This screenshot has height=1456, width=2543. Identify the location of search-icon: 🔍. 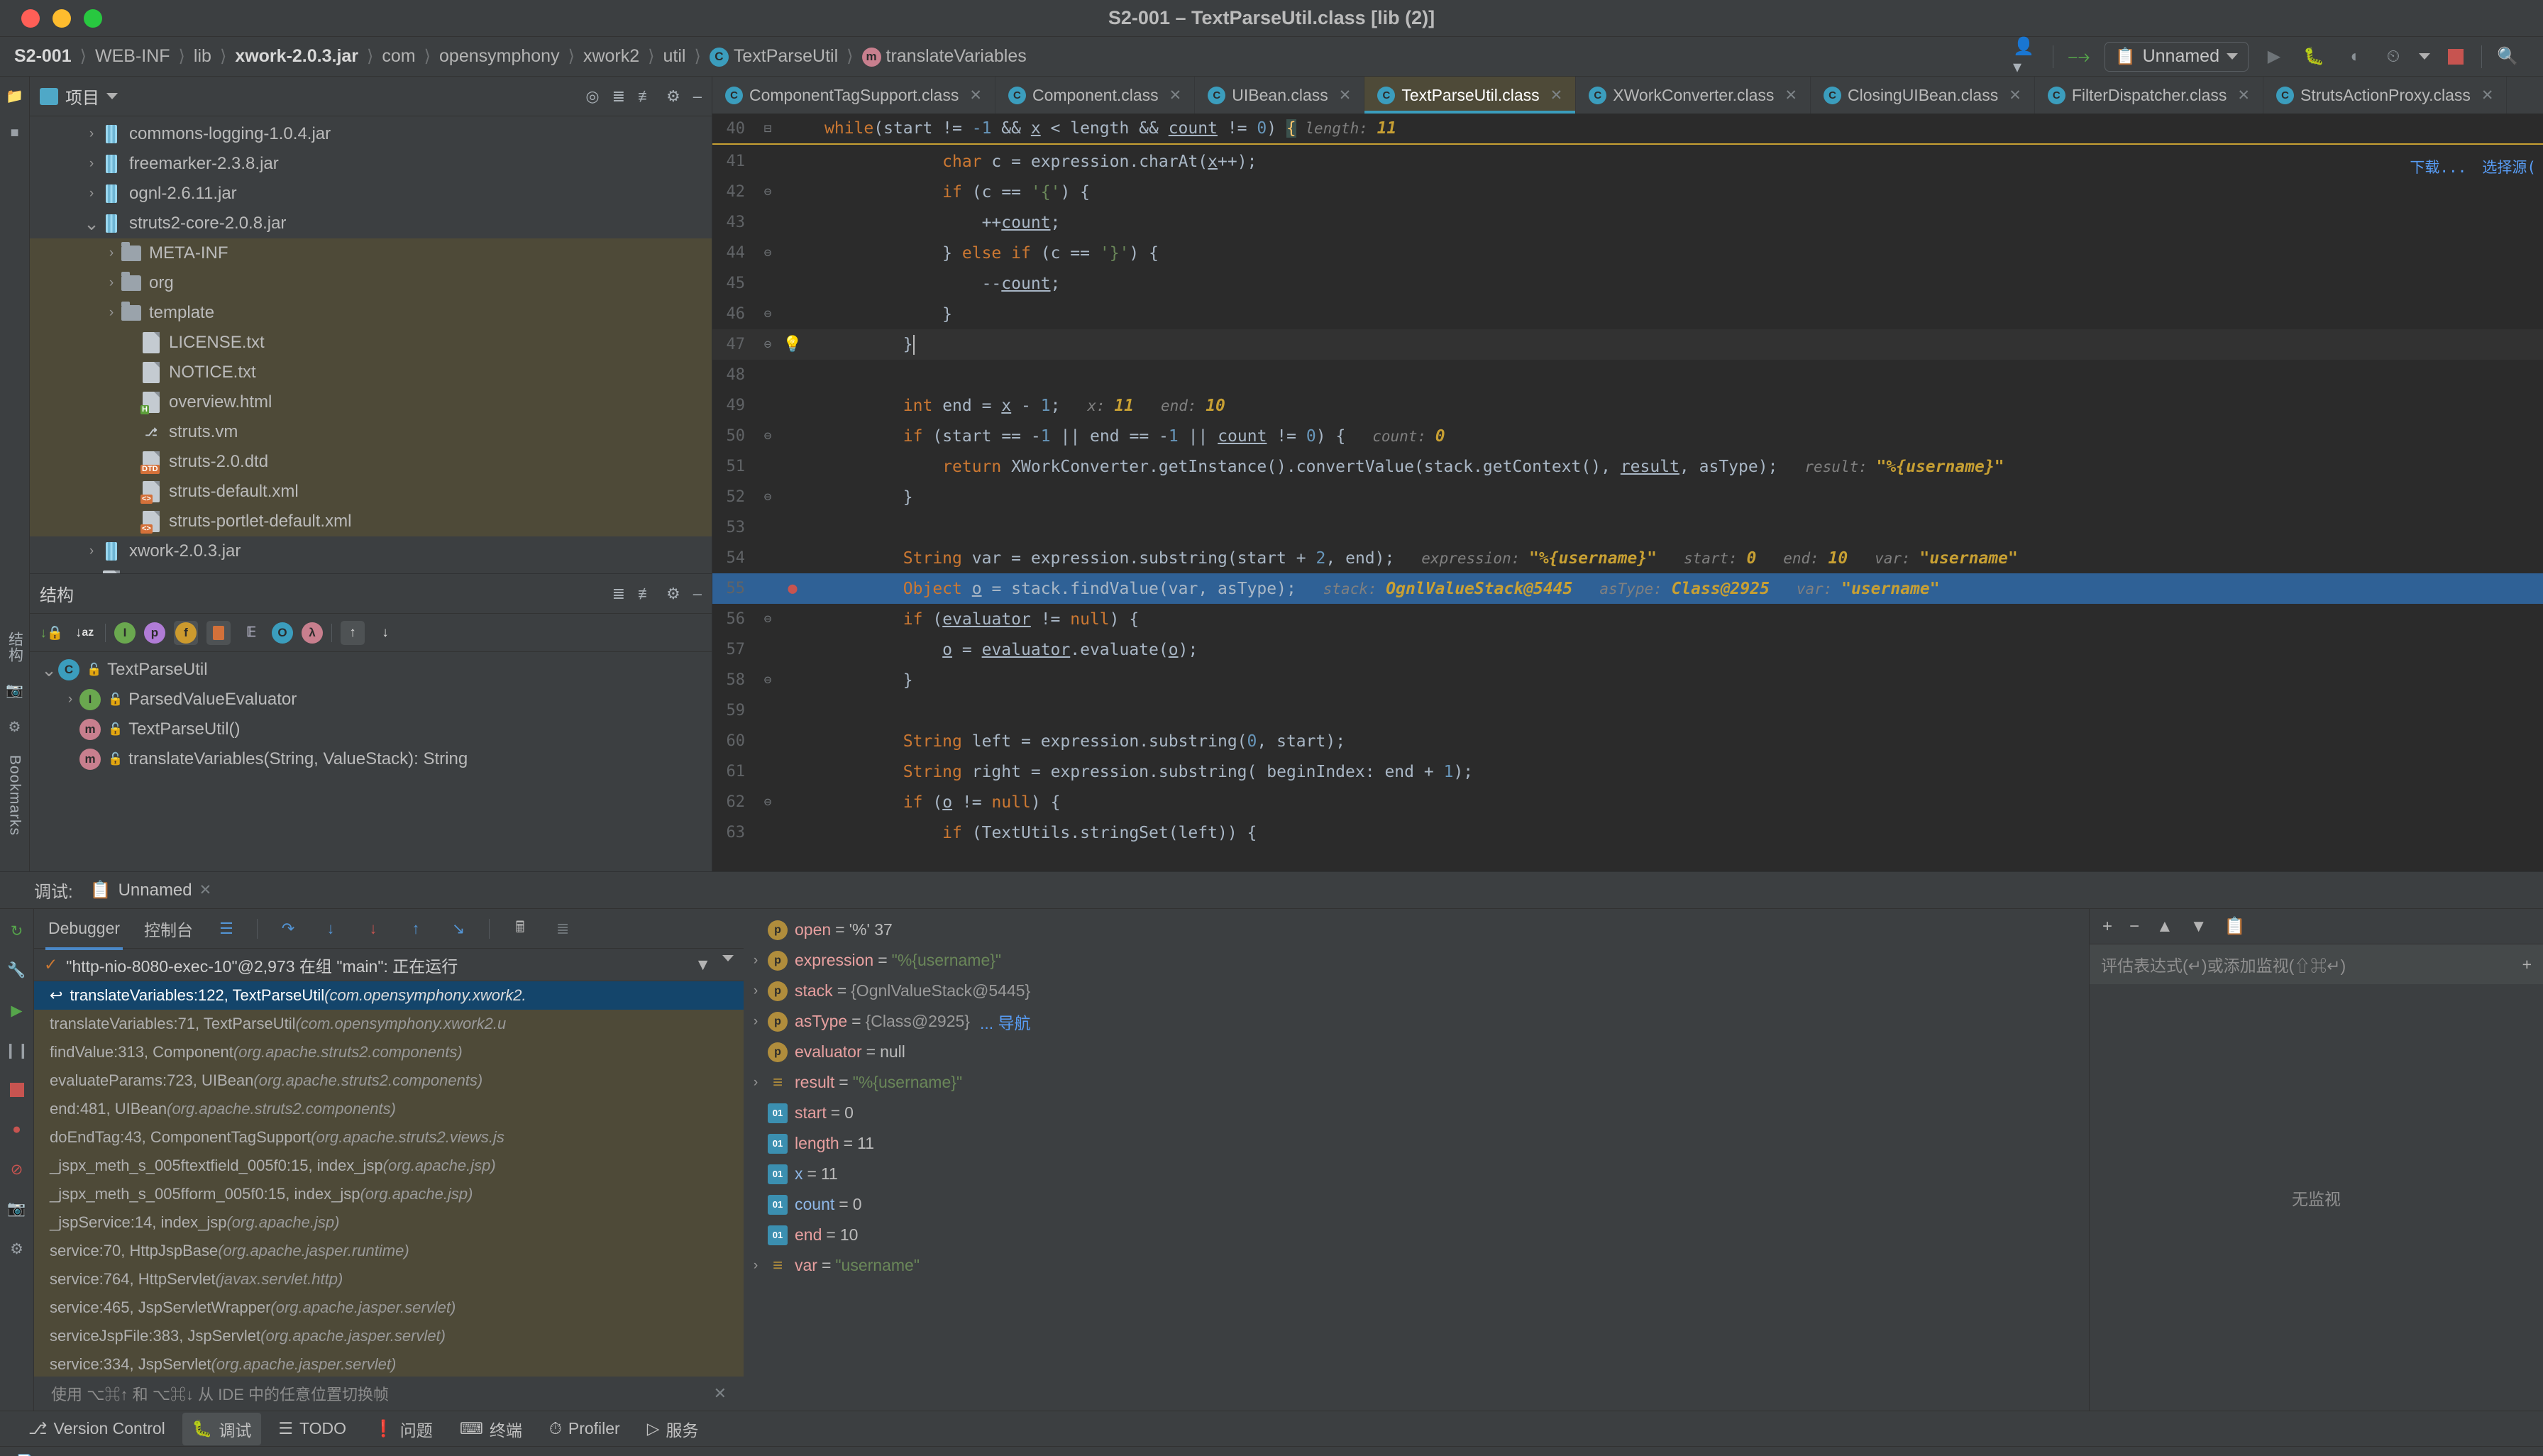
(2507, 57).